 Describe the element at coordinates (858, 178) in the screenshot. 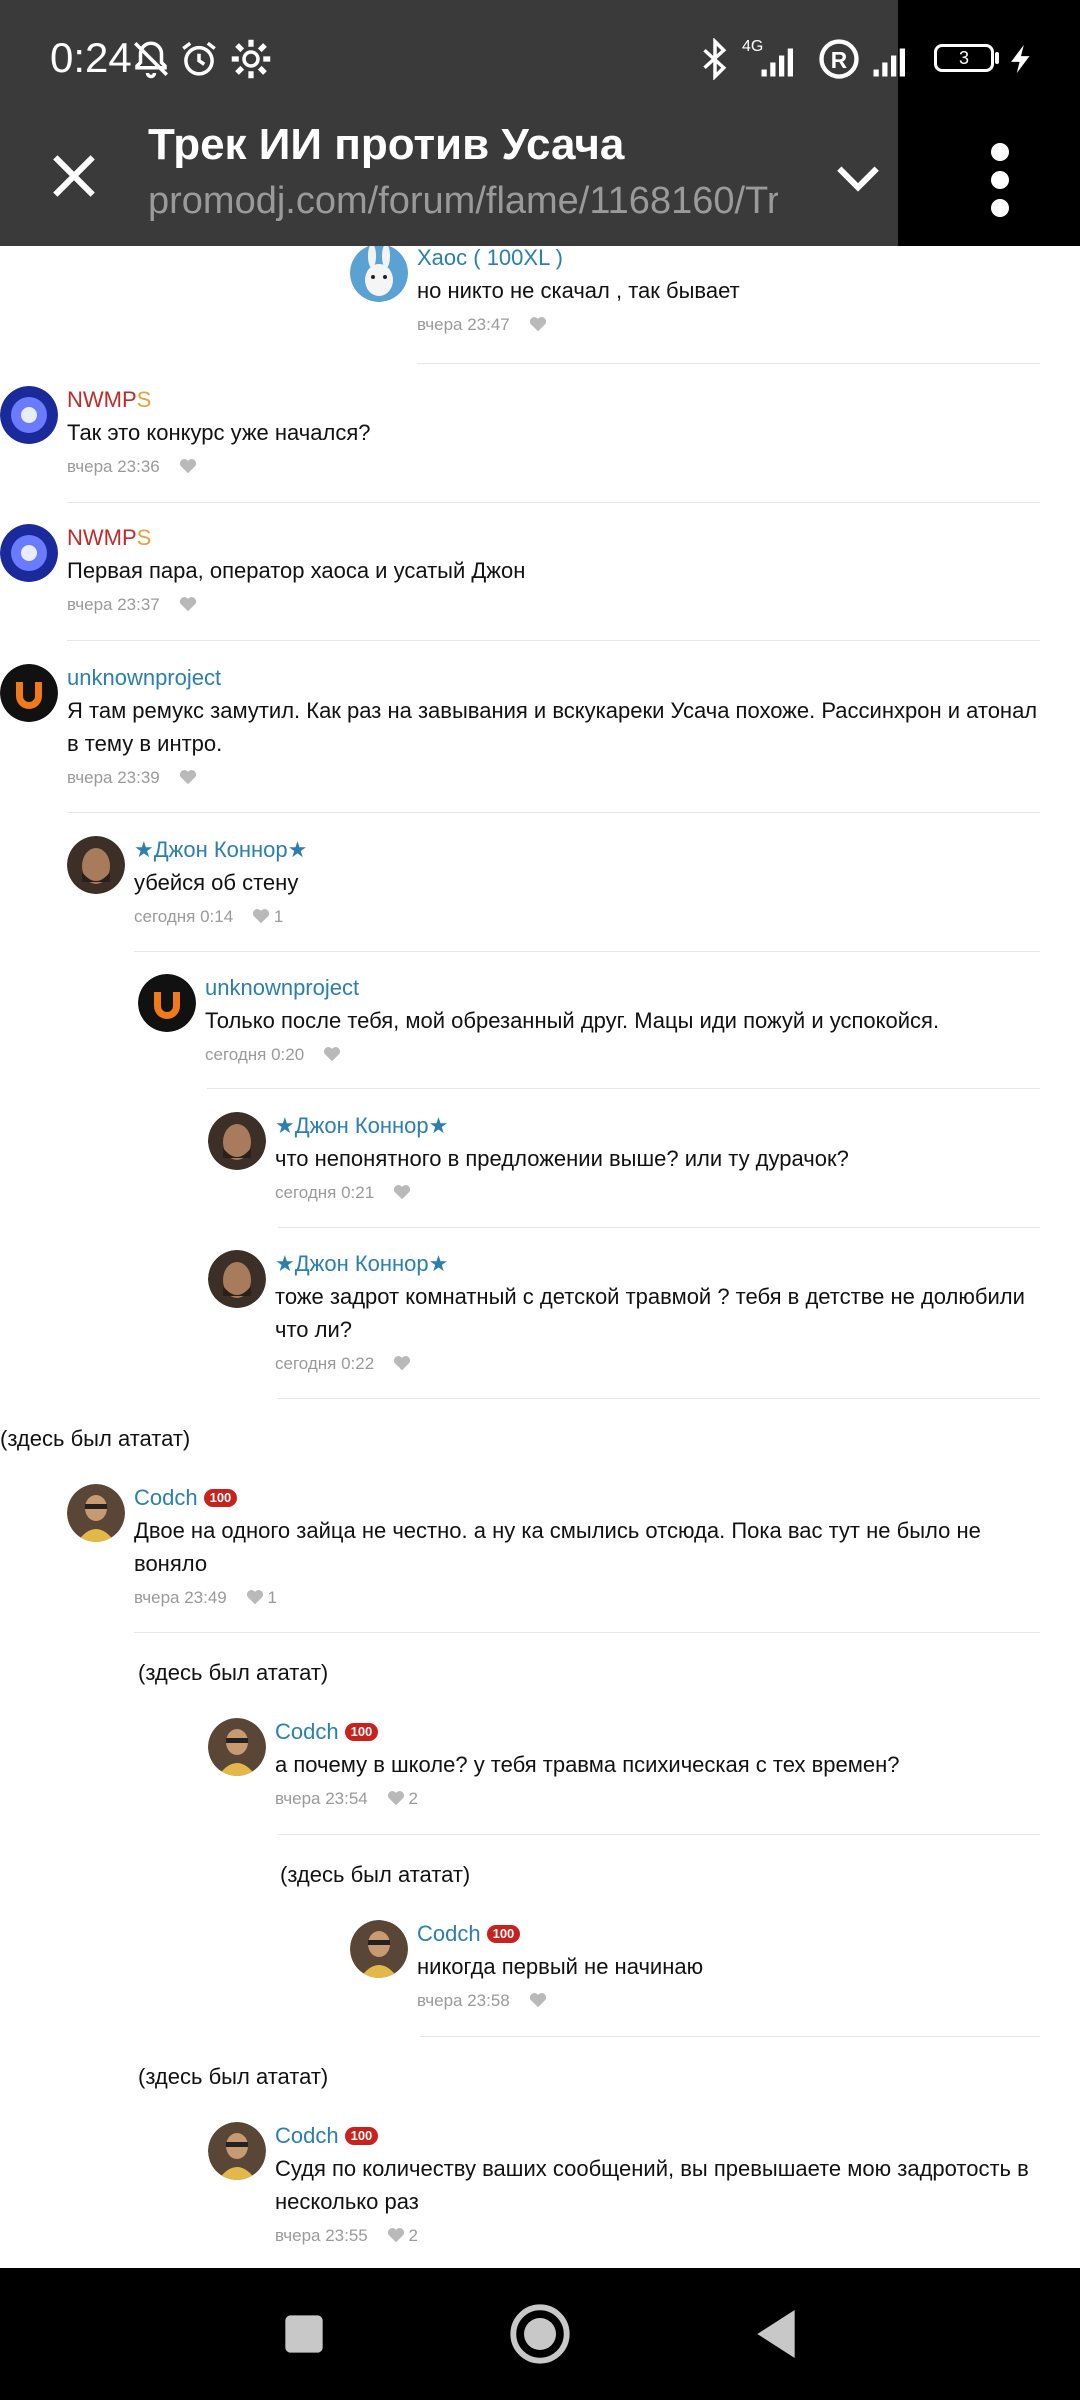

I see `chevron-down-icon` at that location.